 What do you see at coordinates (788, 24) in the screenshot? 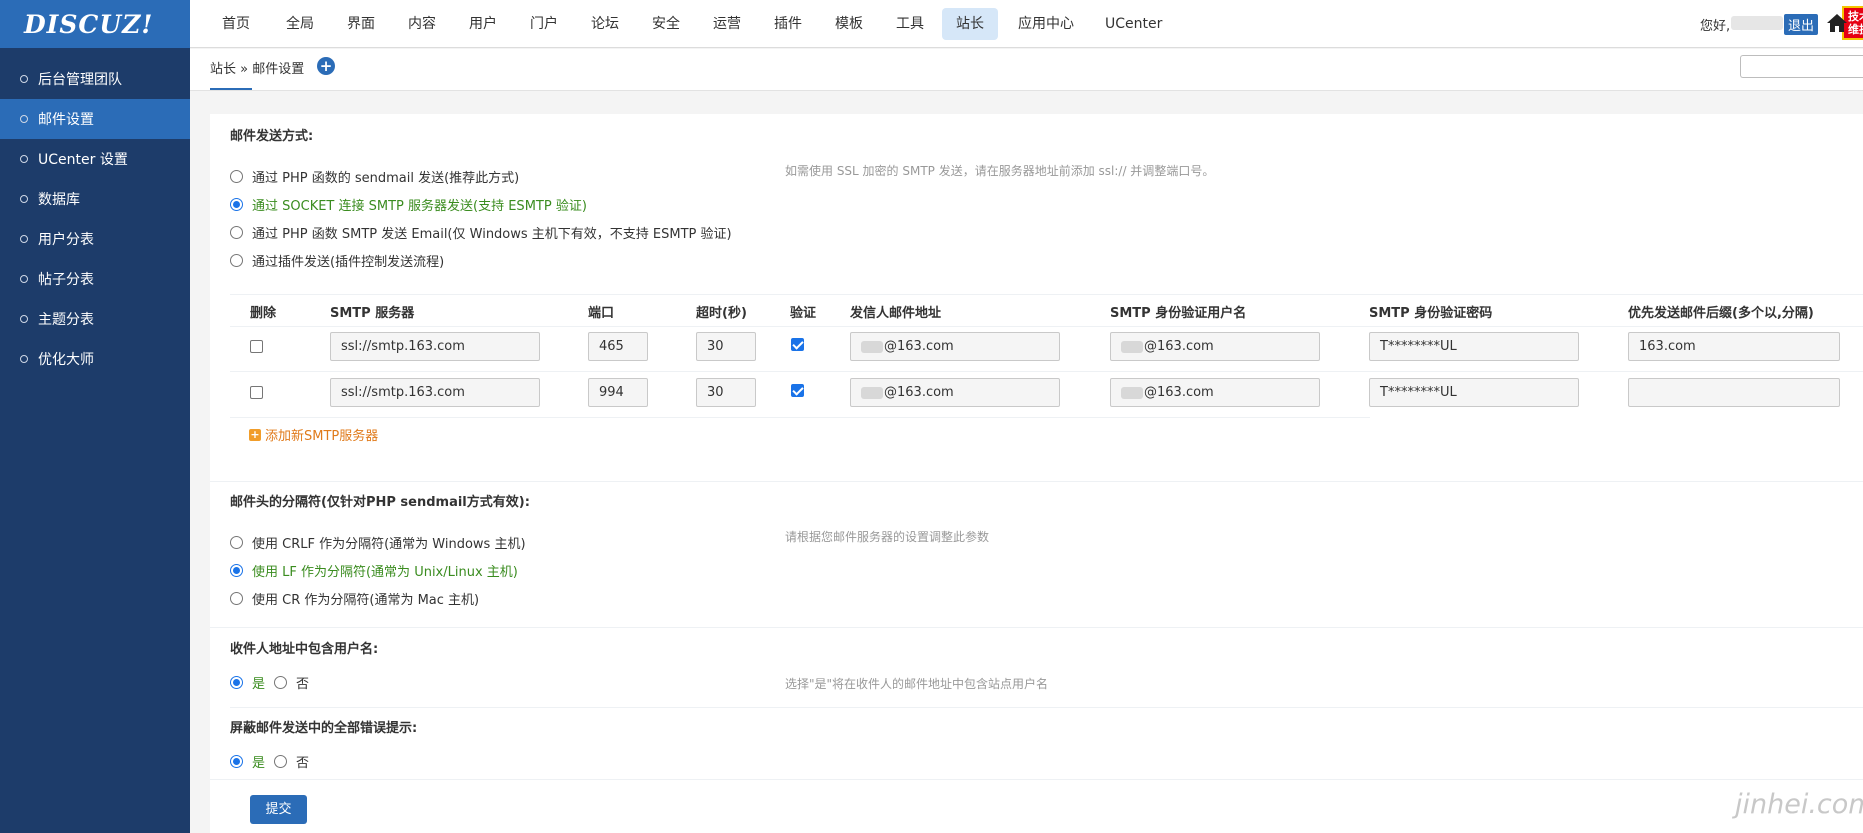
I see `nav-item-plugins: 插件` at bounding box center [788, 24].